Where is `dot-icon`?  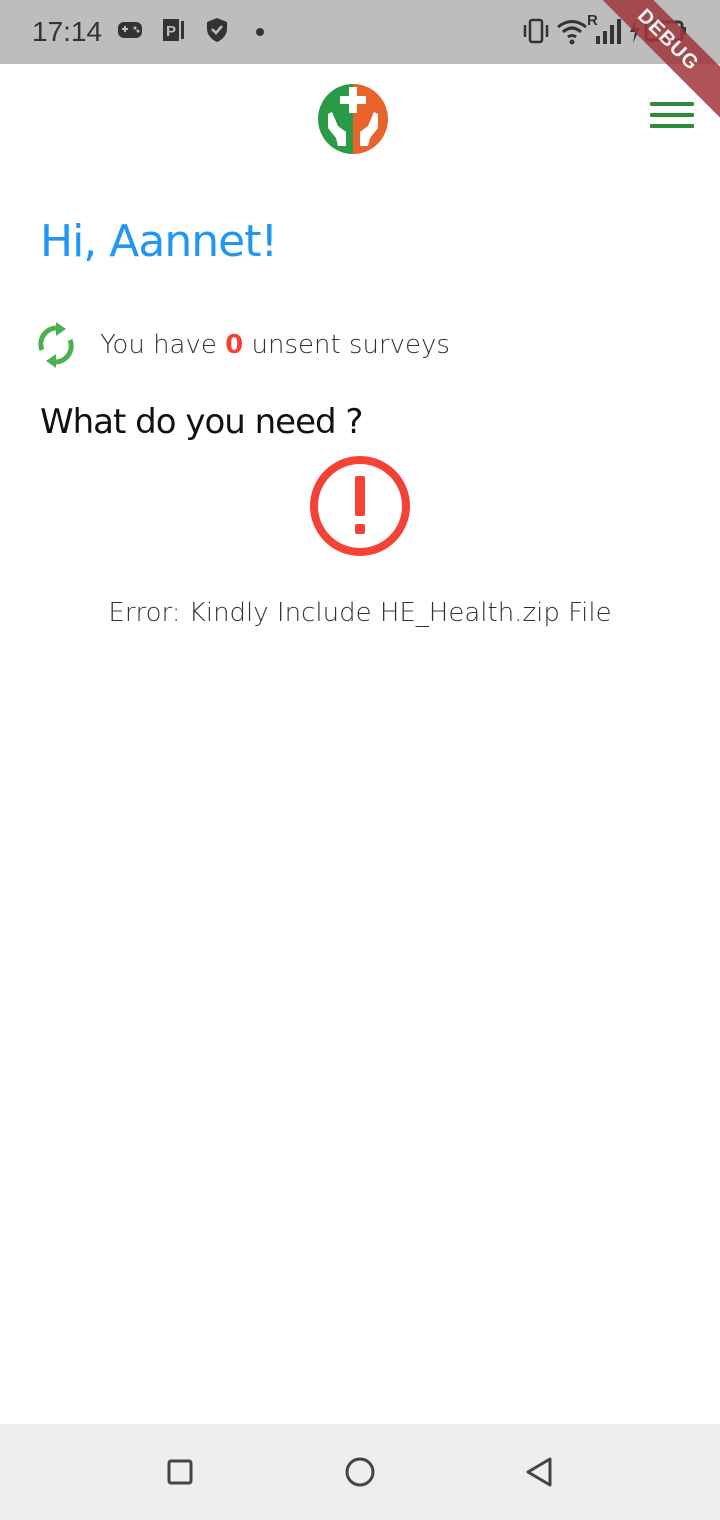 dot-icon is located at coordinates (260, 32).